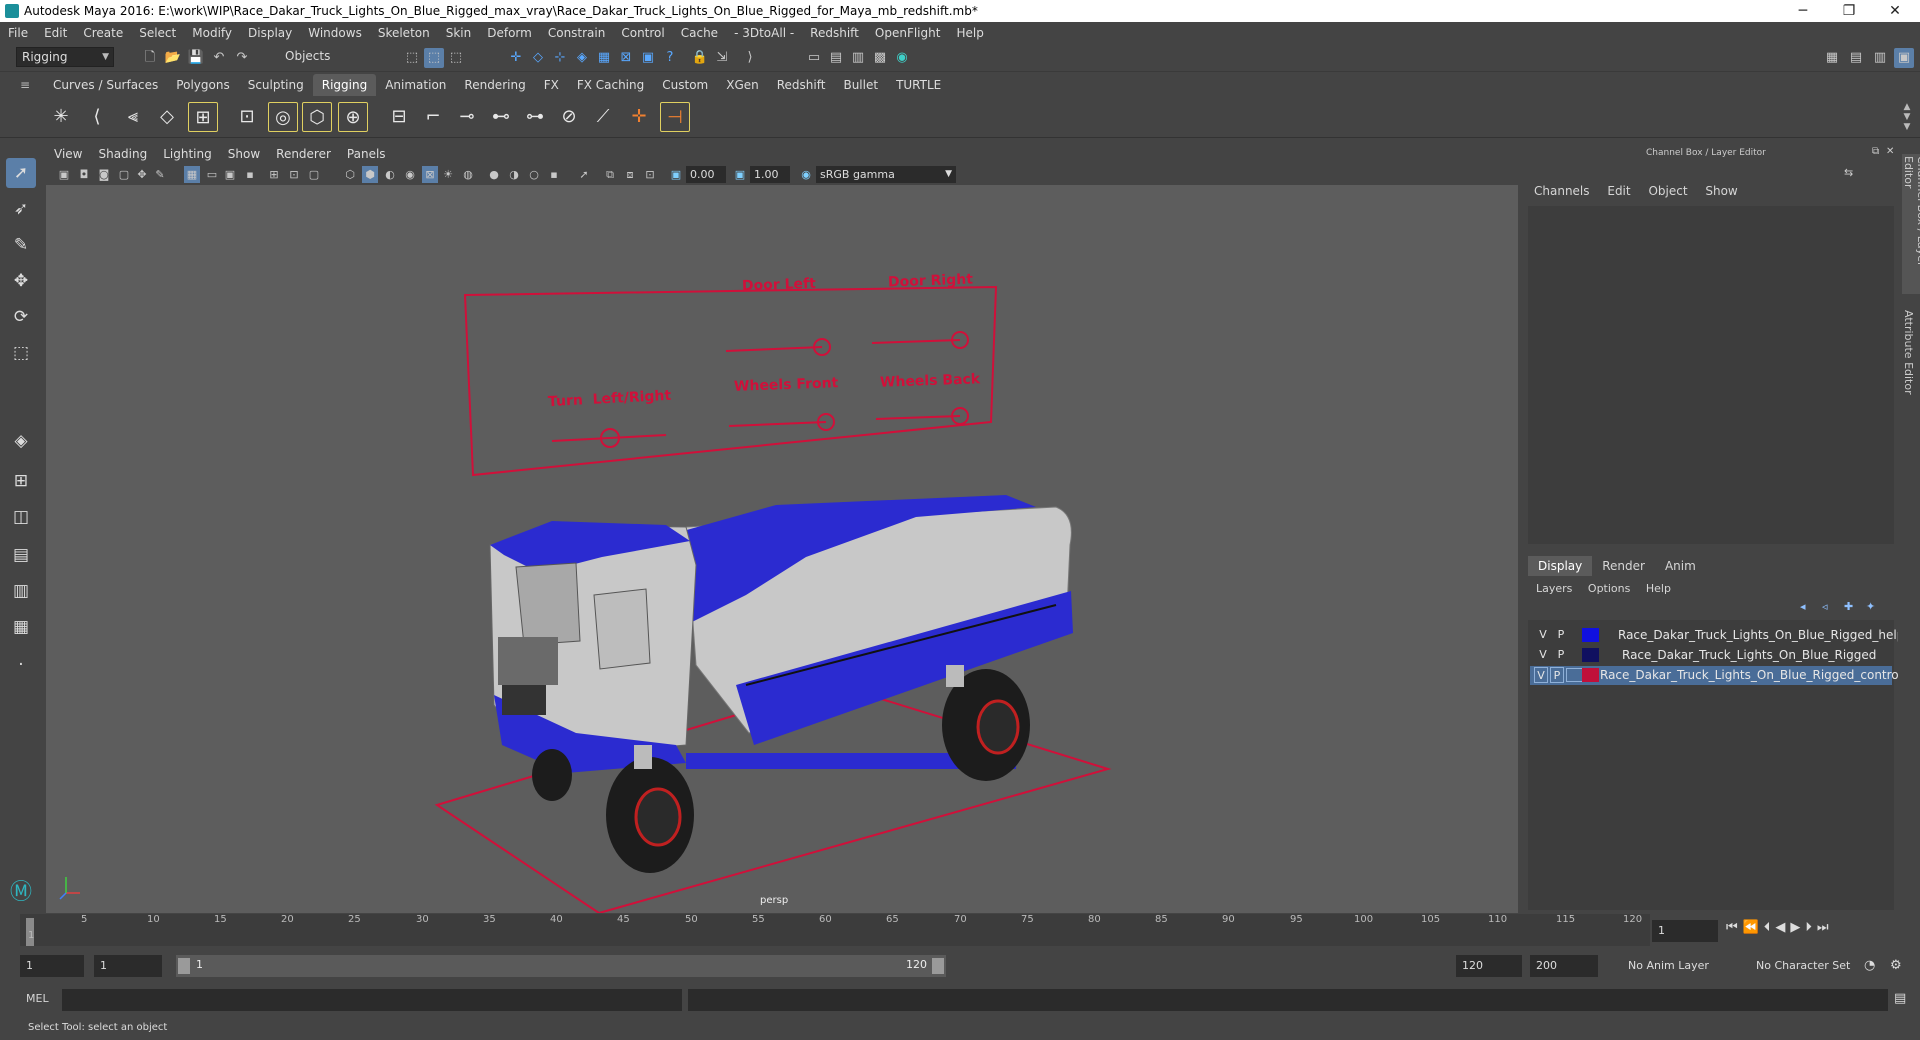  What do you see at coordinates (1880, 58) in the screenshot?
I see `attribute-toggle-icon: ▥` at bounding box center [1880, 58].